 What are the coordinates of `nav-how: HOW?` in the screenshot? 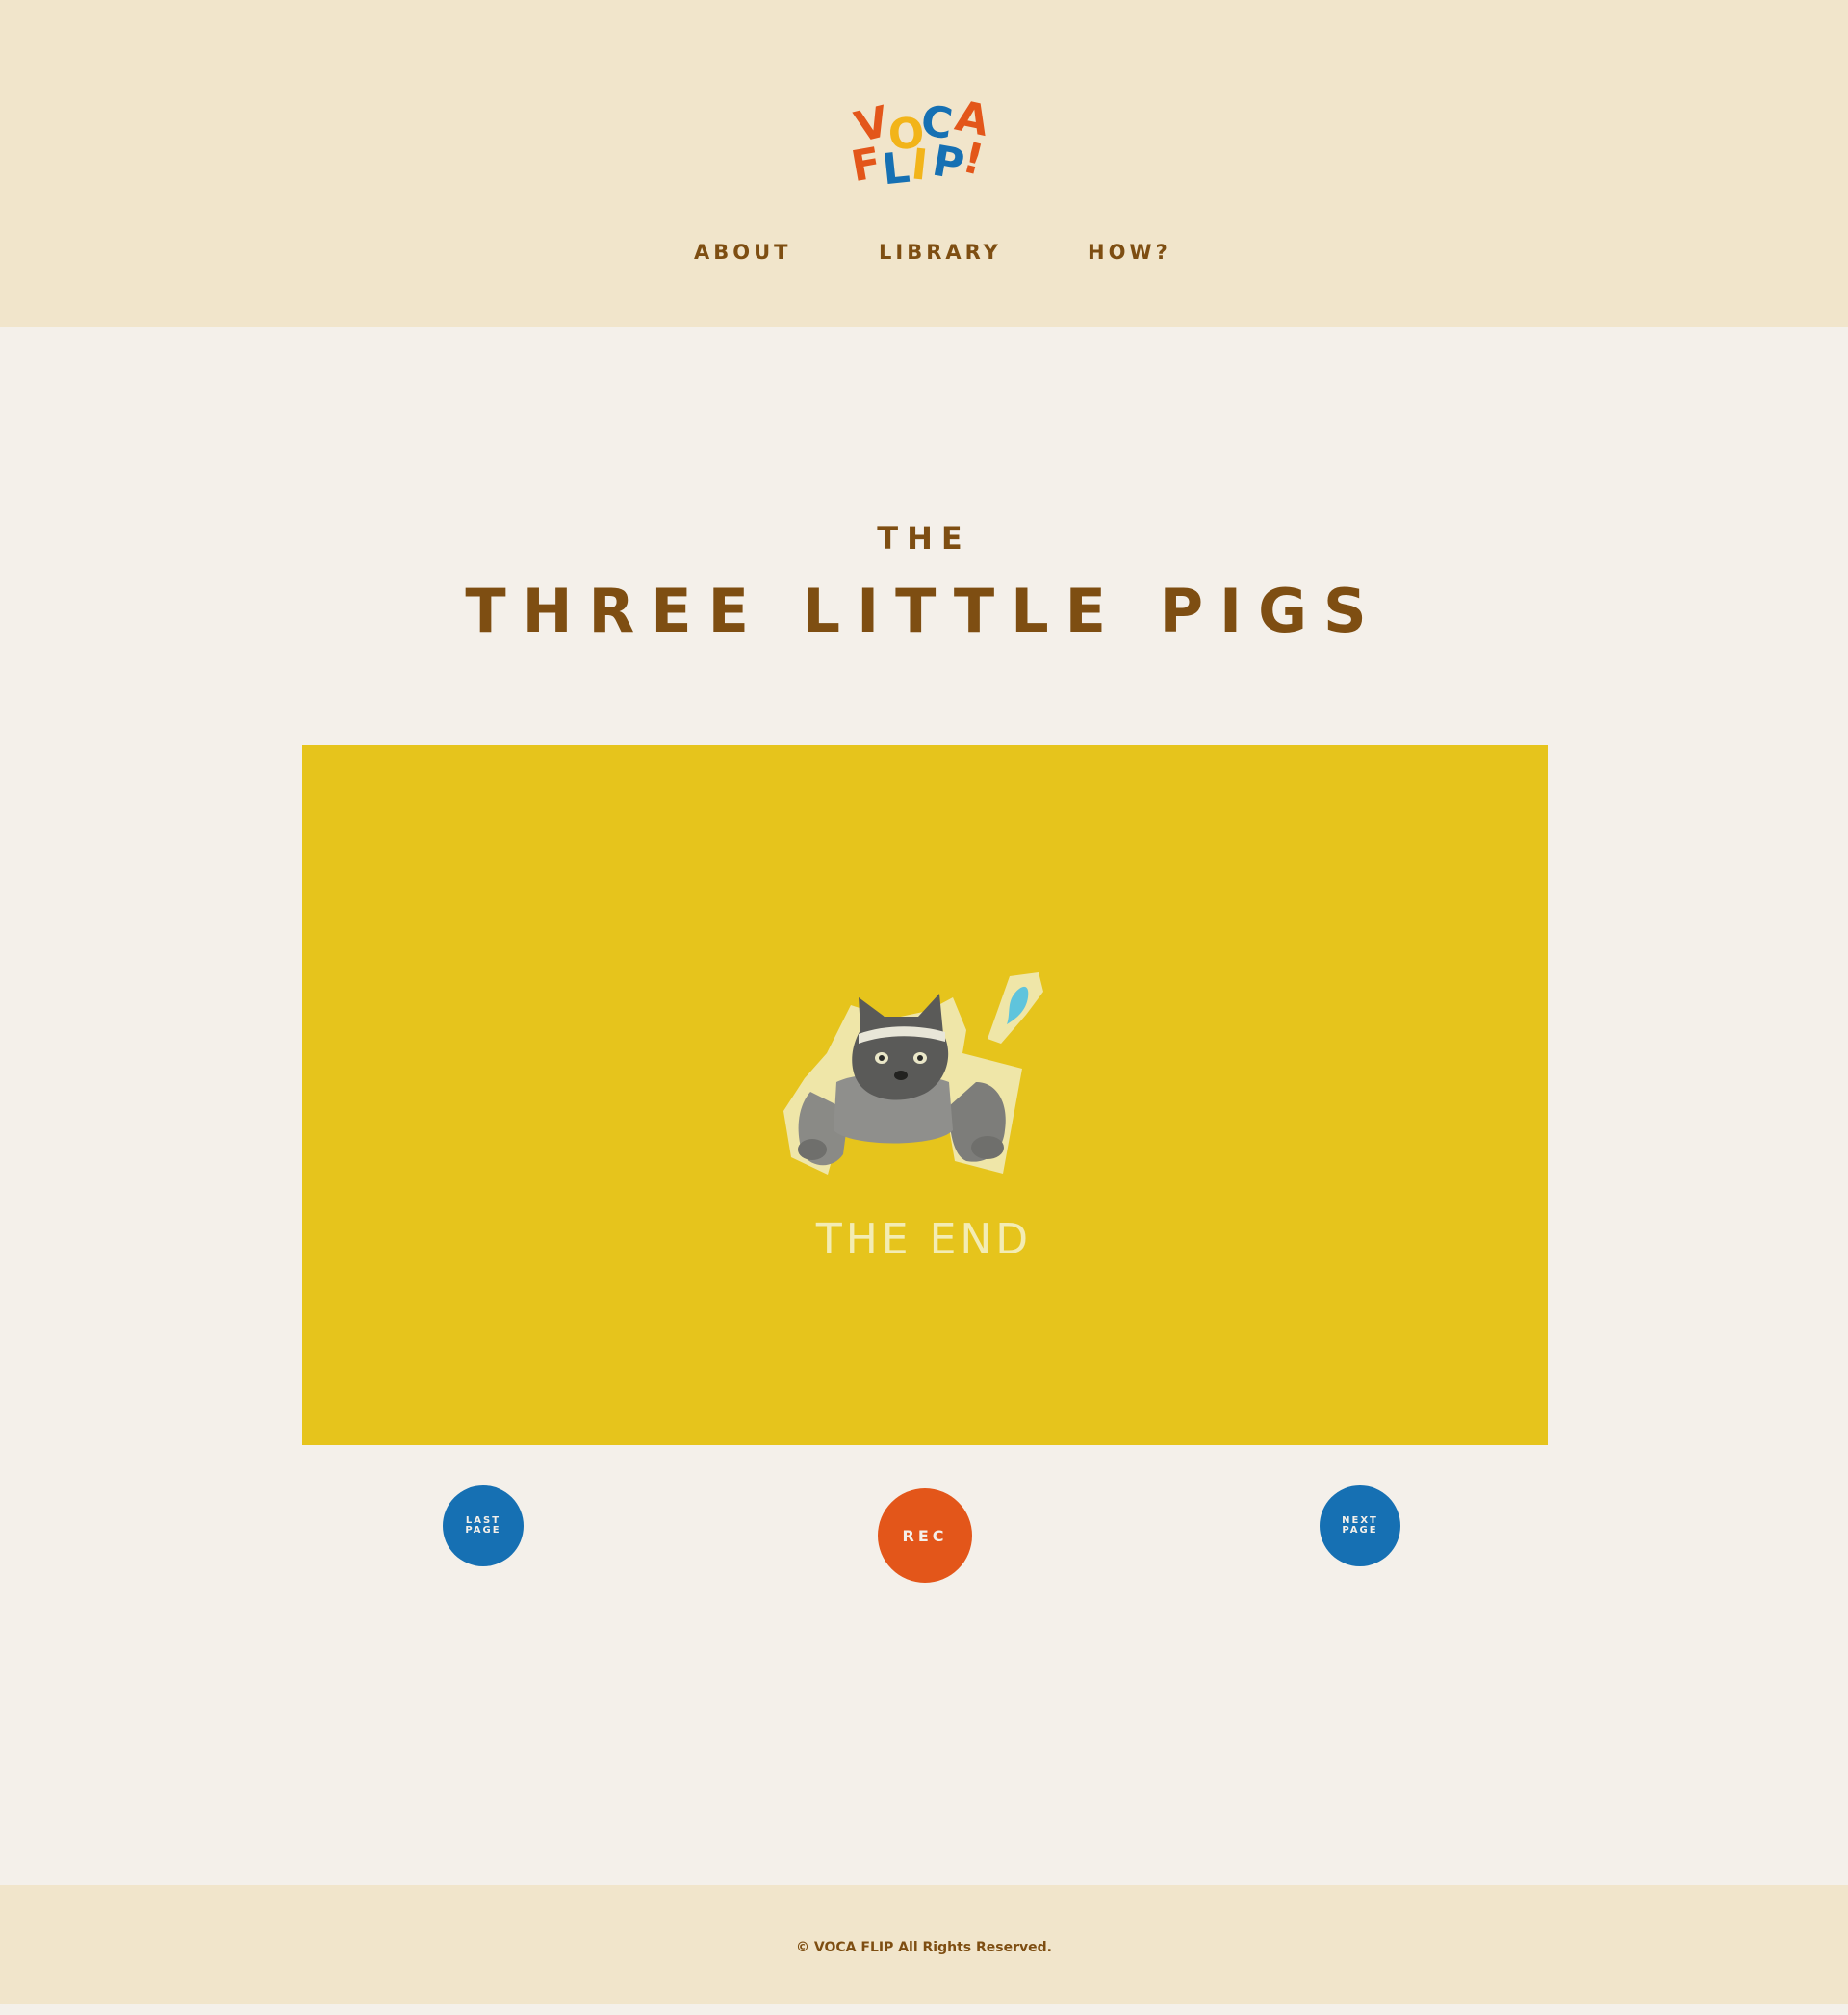 It's located at (1129, 253).